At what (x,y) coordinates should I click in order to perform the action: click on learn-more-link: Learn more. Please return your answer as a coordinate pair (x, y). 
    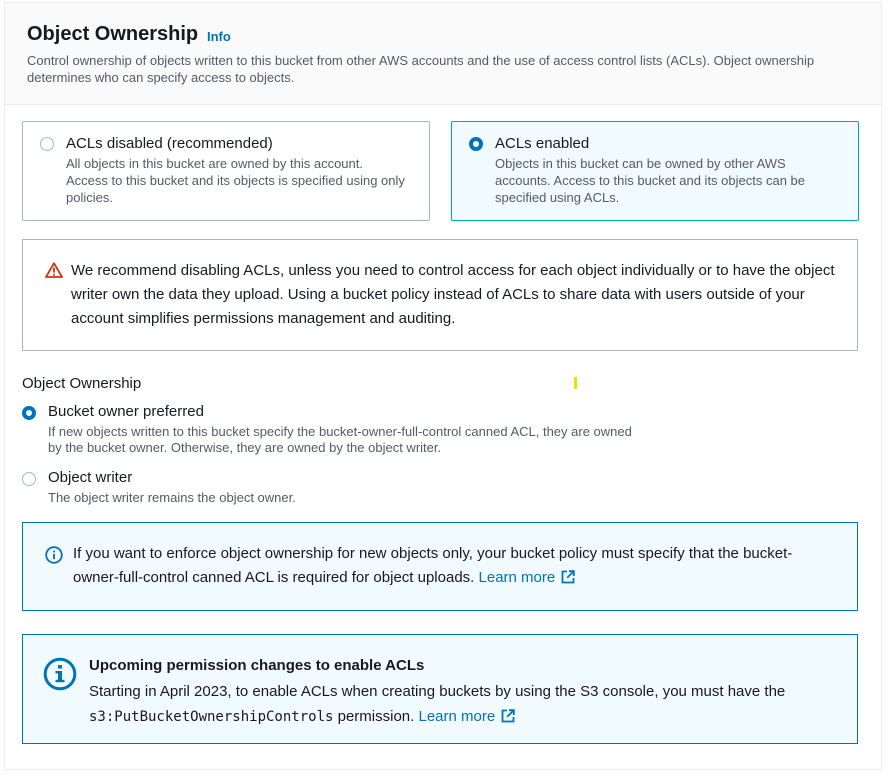
    Looking at the image, I should click on (527, 577).